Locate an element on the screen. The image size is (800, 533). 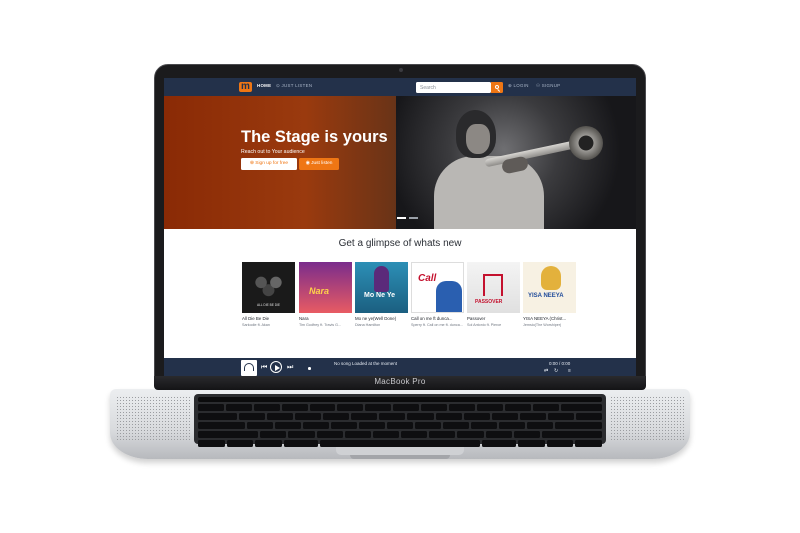
release-artist: Diana Hamilton is located at coordinates (368, 324).